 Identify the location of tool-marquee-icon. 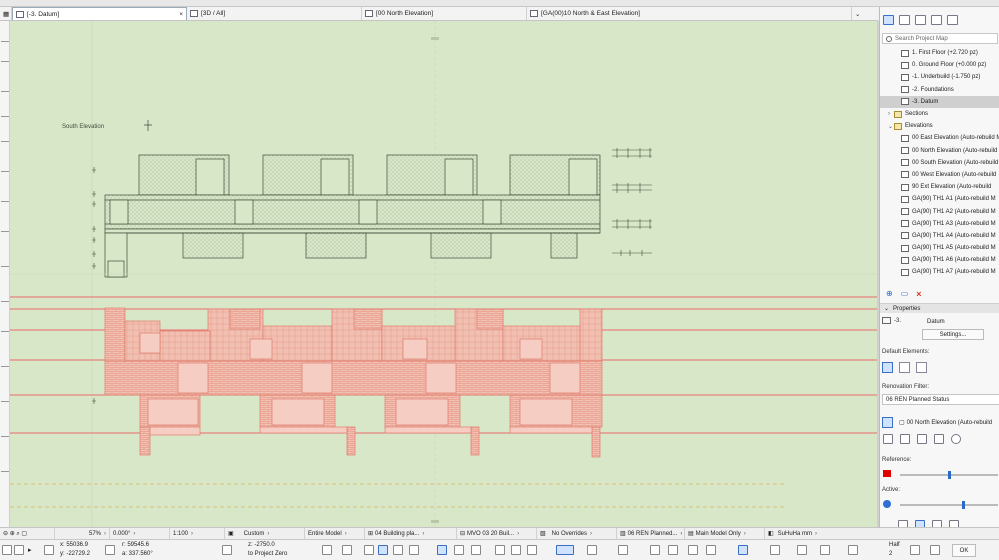
(5, 61).